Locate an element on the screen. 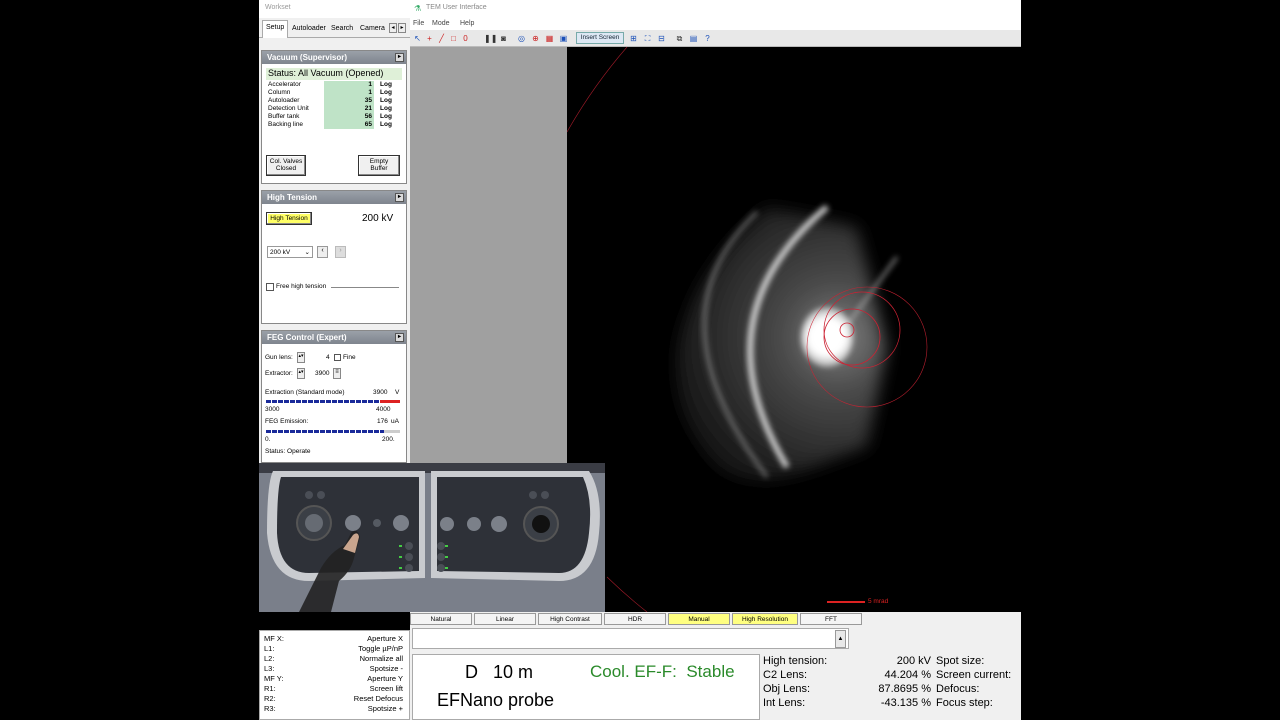 The height and width of the screenshot is (720, 1280). grid-icon: ▦ is located at coordinates (549, 38).